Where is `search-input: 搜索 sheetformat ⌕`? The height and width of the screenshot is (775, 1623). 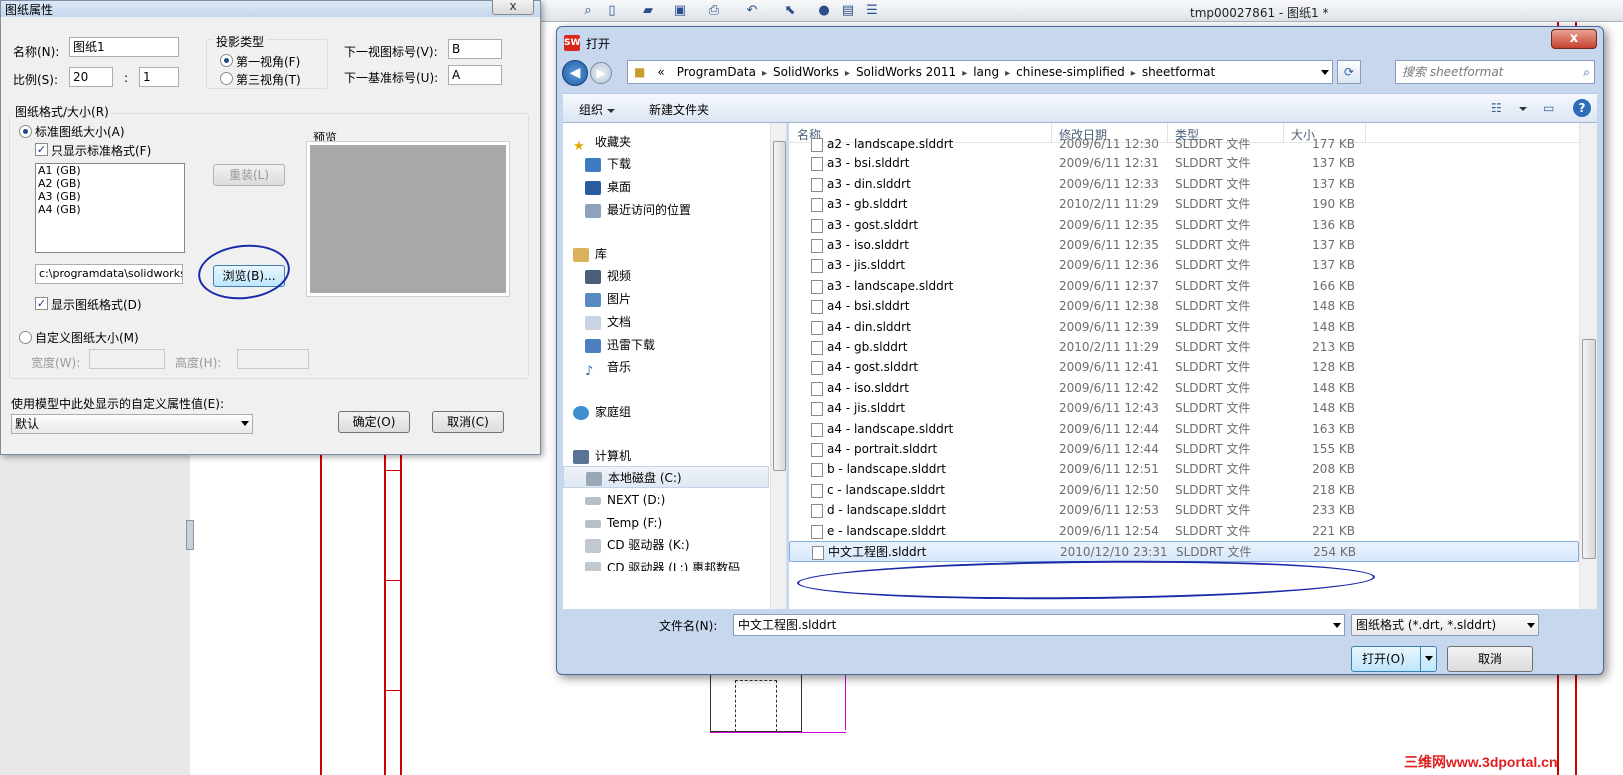 search-input: 搜索 sheetformat ⌕ is located at coordinates (1495, 72).